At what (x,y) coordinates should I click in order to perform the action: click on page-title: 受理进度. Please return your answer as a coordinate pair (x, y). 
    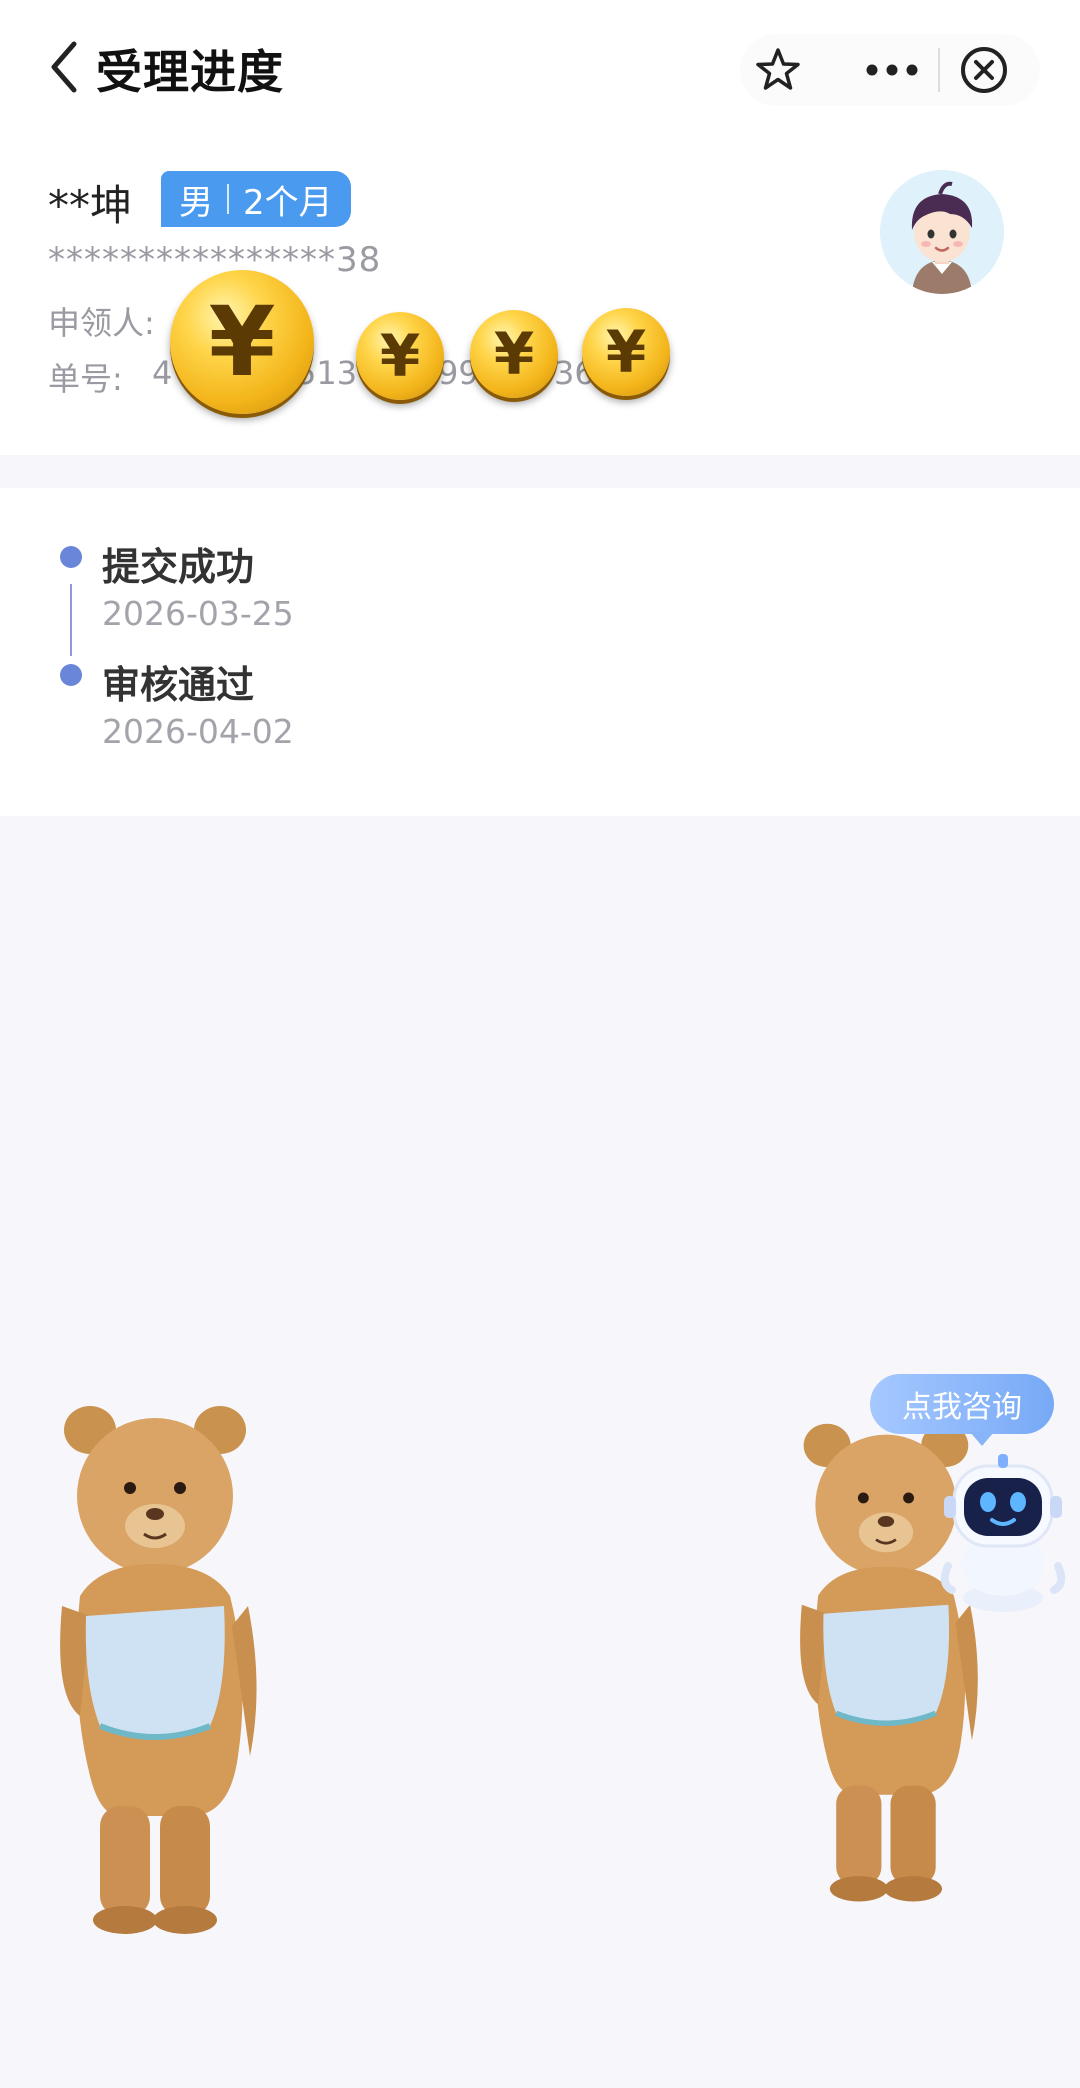
    Looking at the image, I should click on (190, 72).